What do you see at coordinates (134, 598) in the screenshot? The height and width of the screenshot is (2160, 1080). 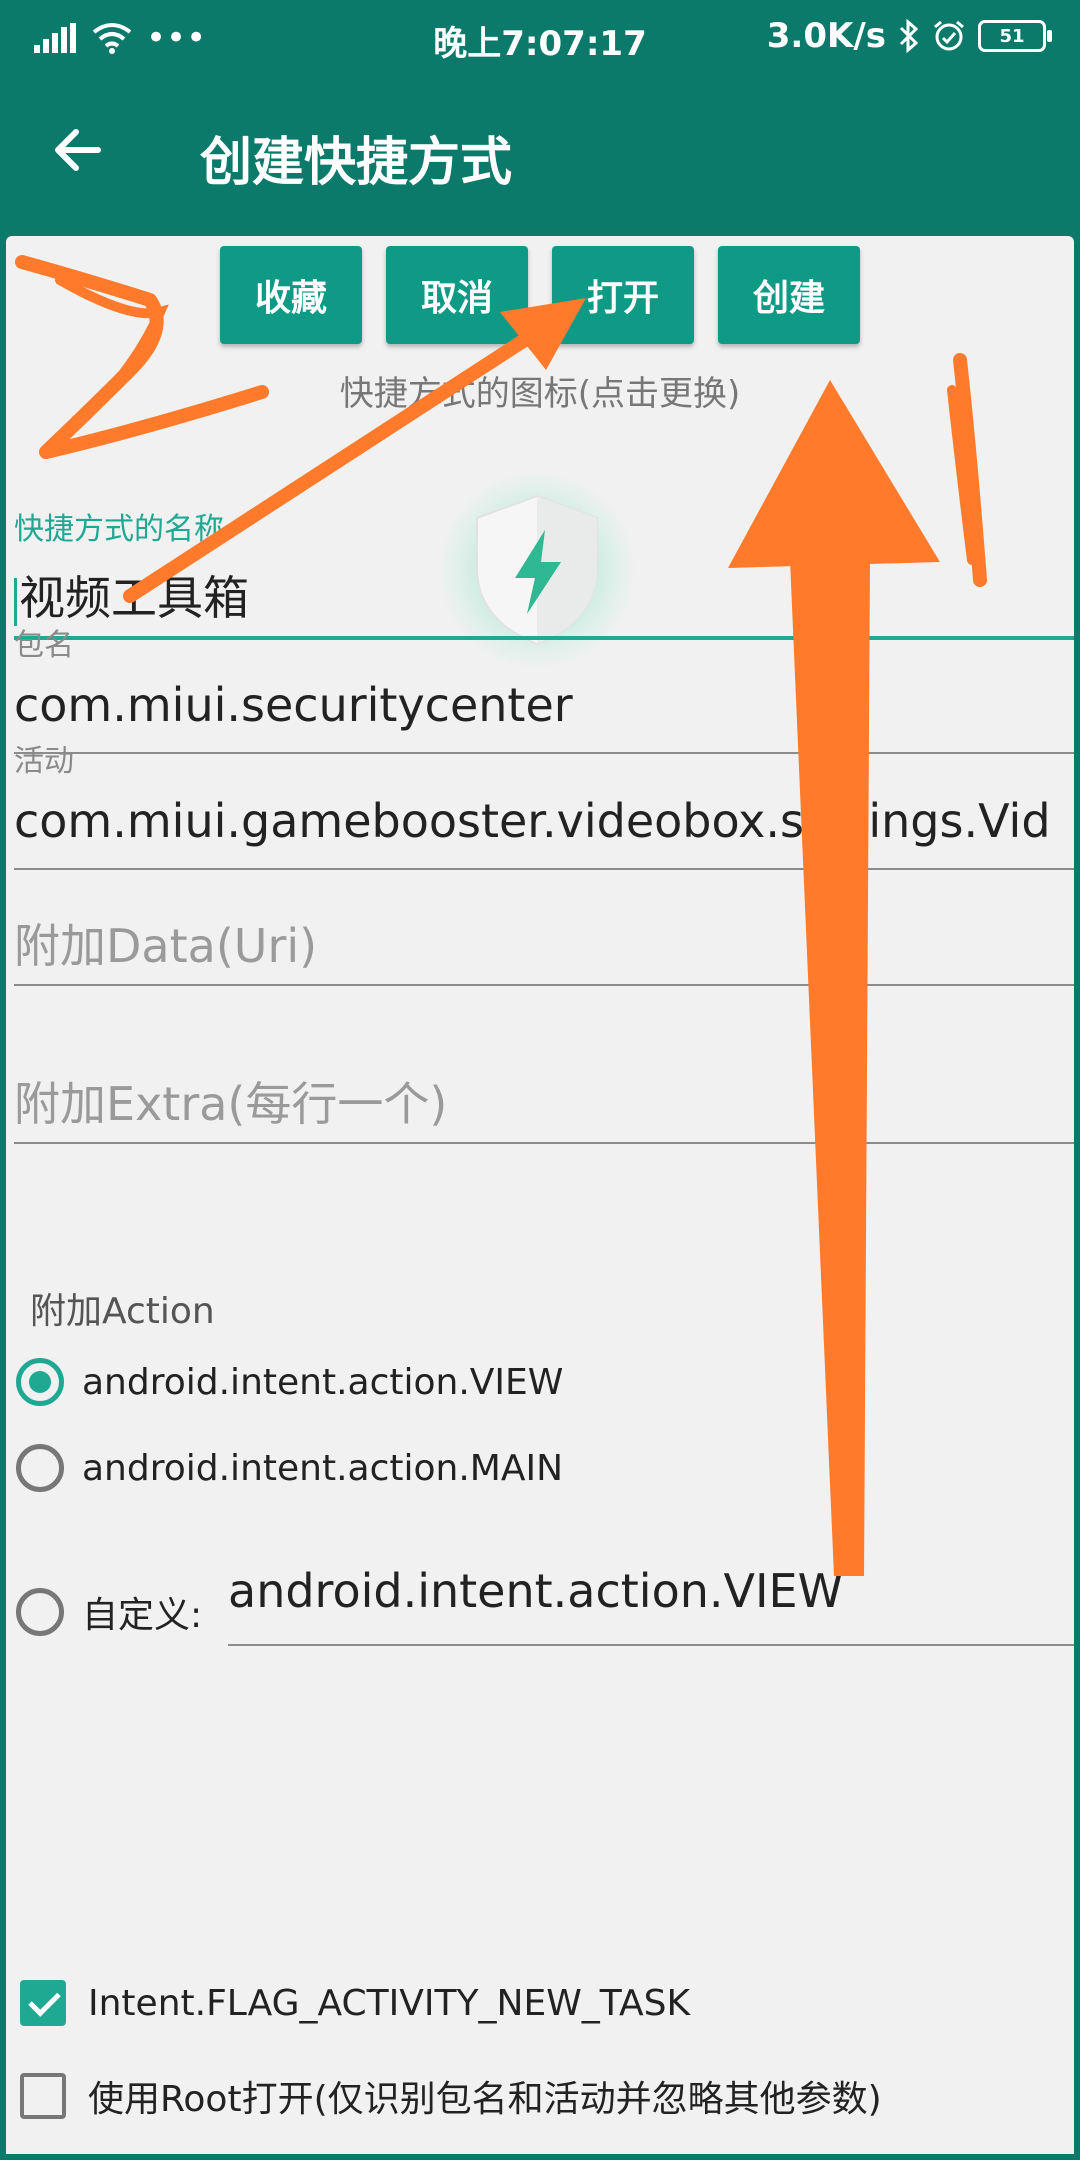 I see `shortcut-name-value: 视频工具箱` at bounding box center [134, 598].